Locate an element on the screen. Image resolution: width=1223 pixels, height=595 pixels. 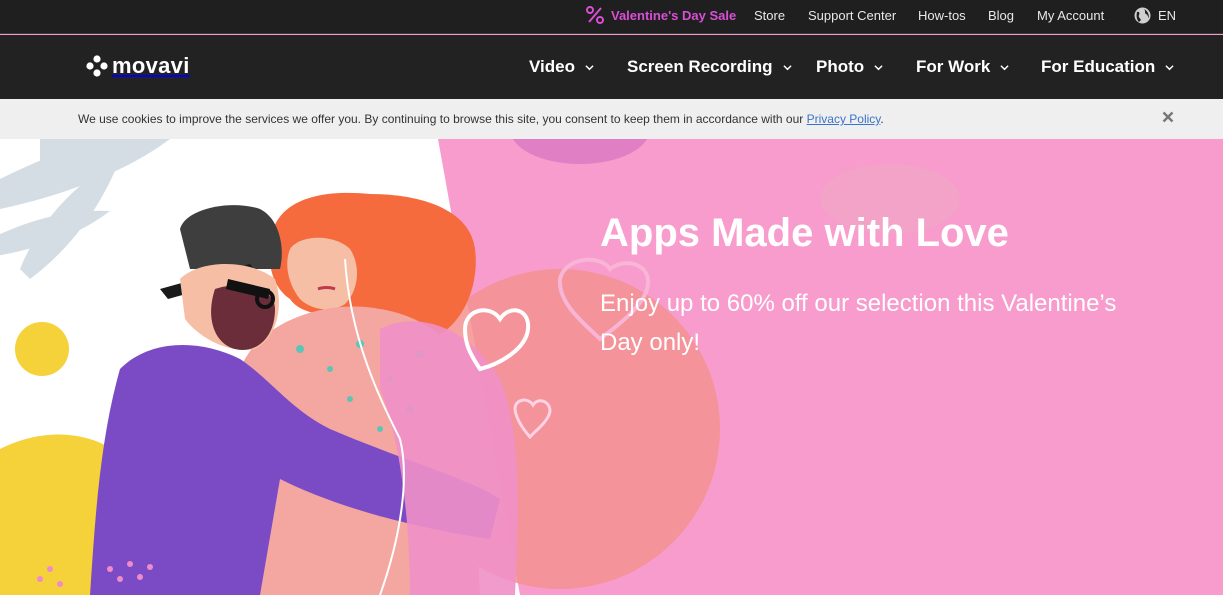
nav-item-label: For Work is located at coordinates (953, 66).